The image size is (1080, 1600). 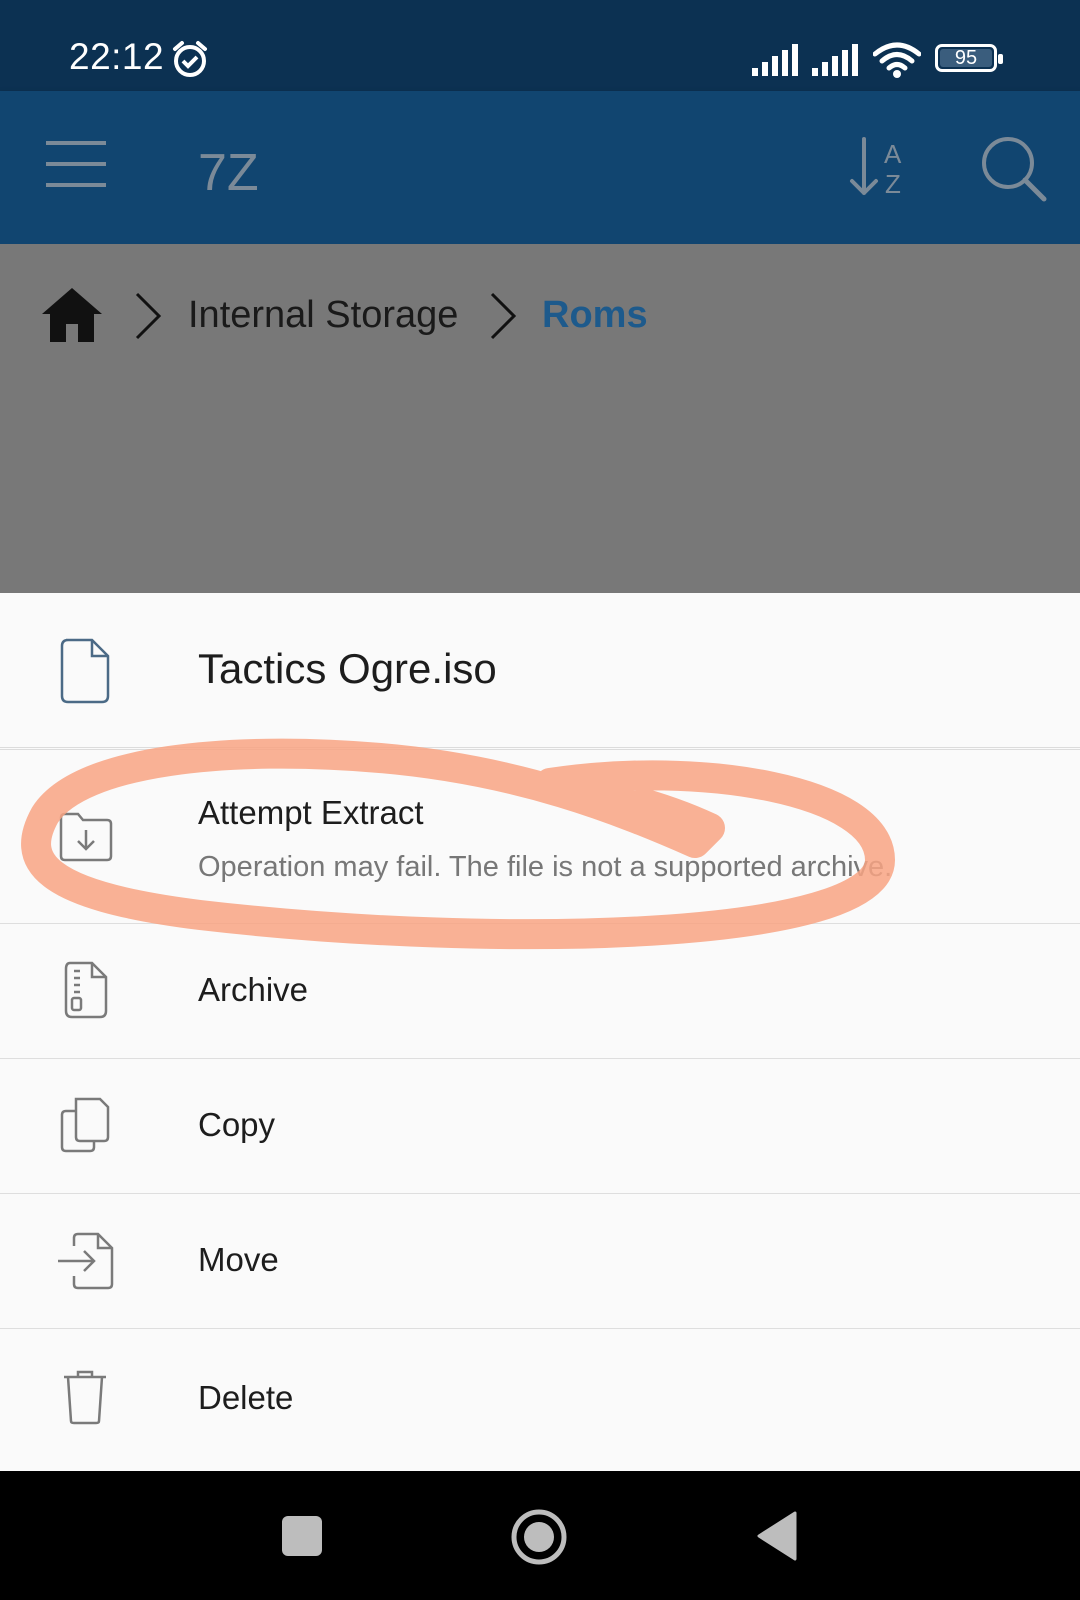 I want to click on svg-text: A, so click(x=893, y=154).